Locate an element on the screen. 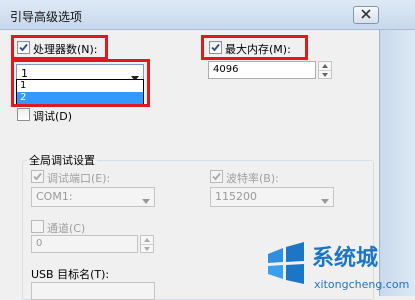  highlight-box-max-memory is located at coordinates (254, 47).